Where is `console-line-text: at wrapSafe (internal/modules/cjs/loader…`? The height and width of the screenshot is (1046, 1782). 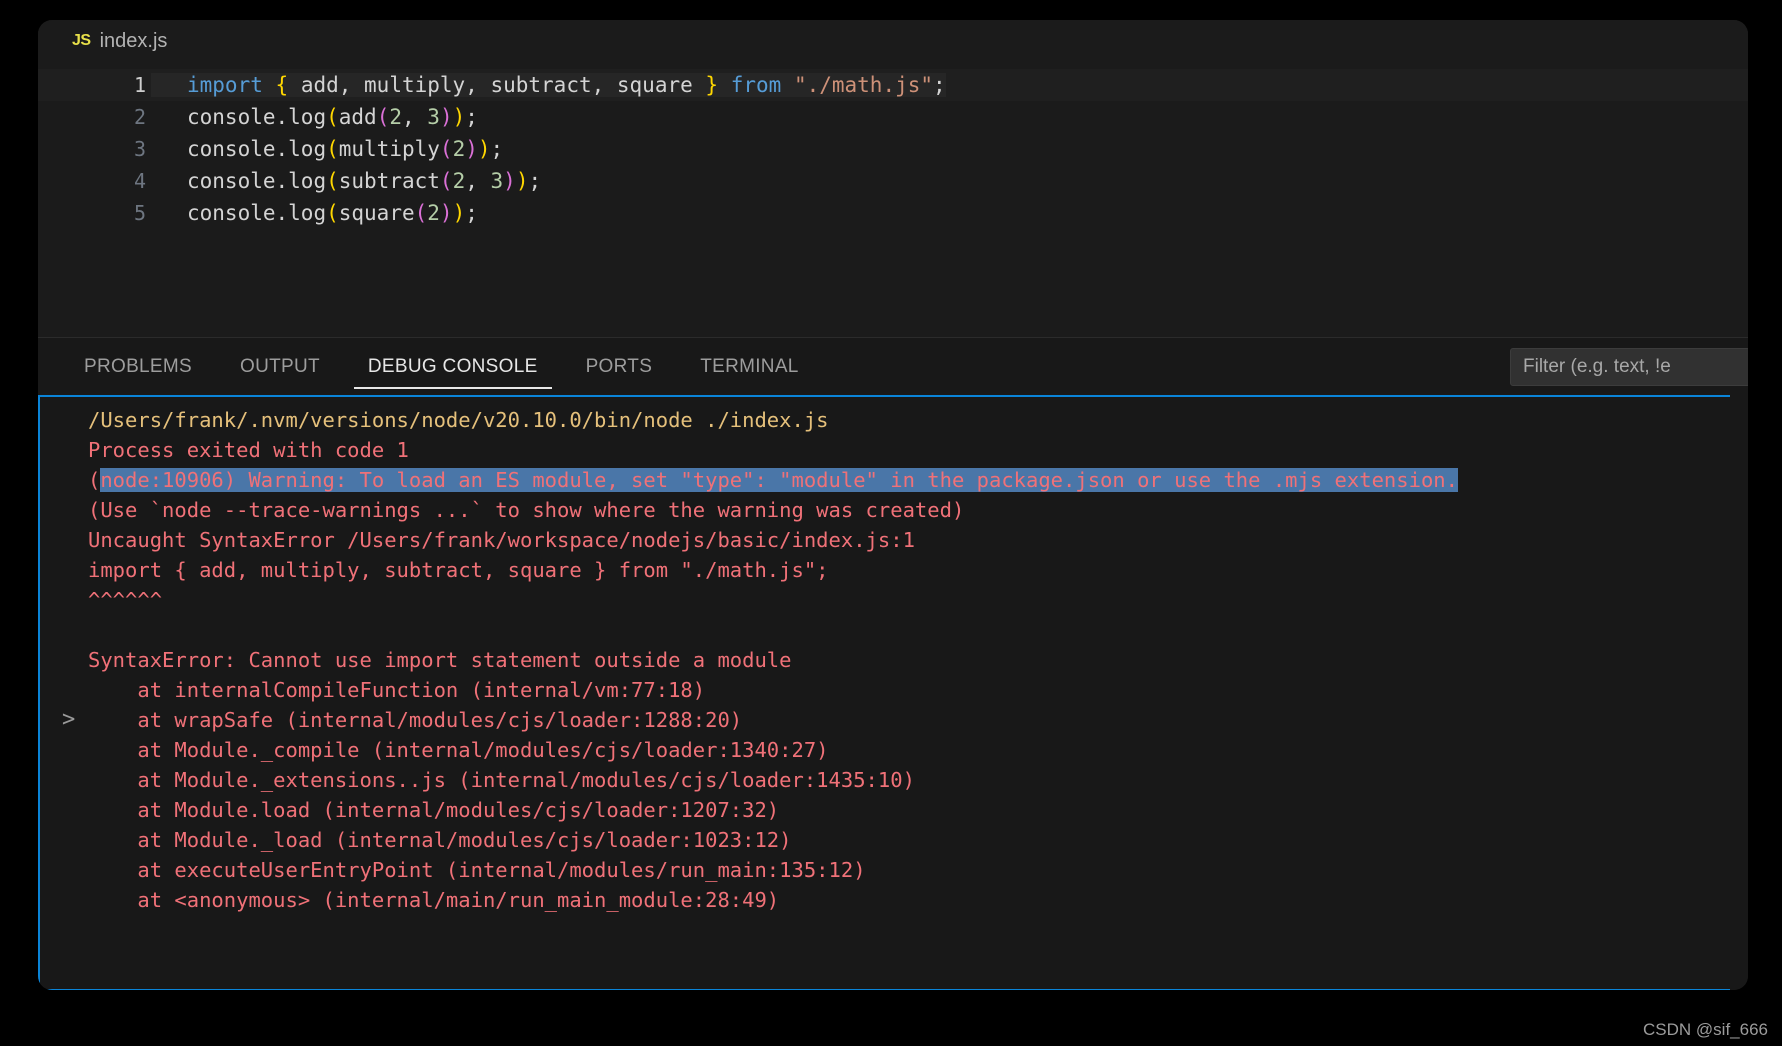 console-line-text: at wrapSafe (internal/modules/cjs/loader… is located at coordinates (415, 720).